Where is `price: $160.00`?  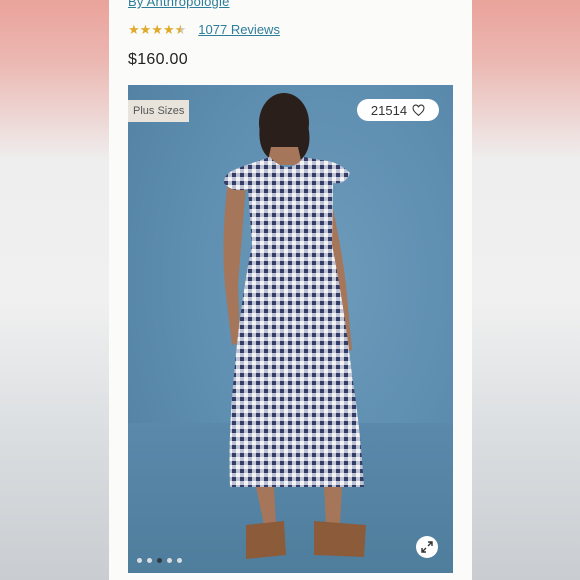 price: $160.00 is located at coordinates (158, 59).